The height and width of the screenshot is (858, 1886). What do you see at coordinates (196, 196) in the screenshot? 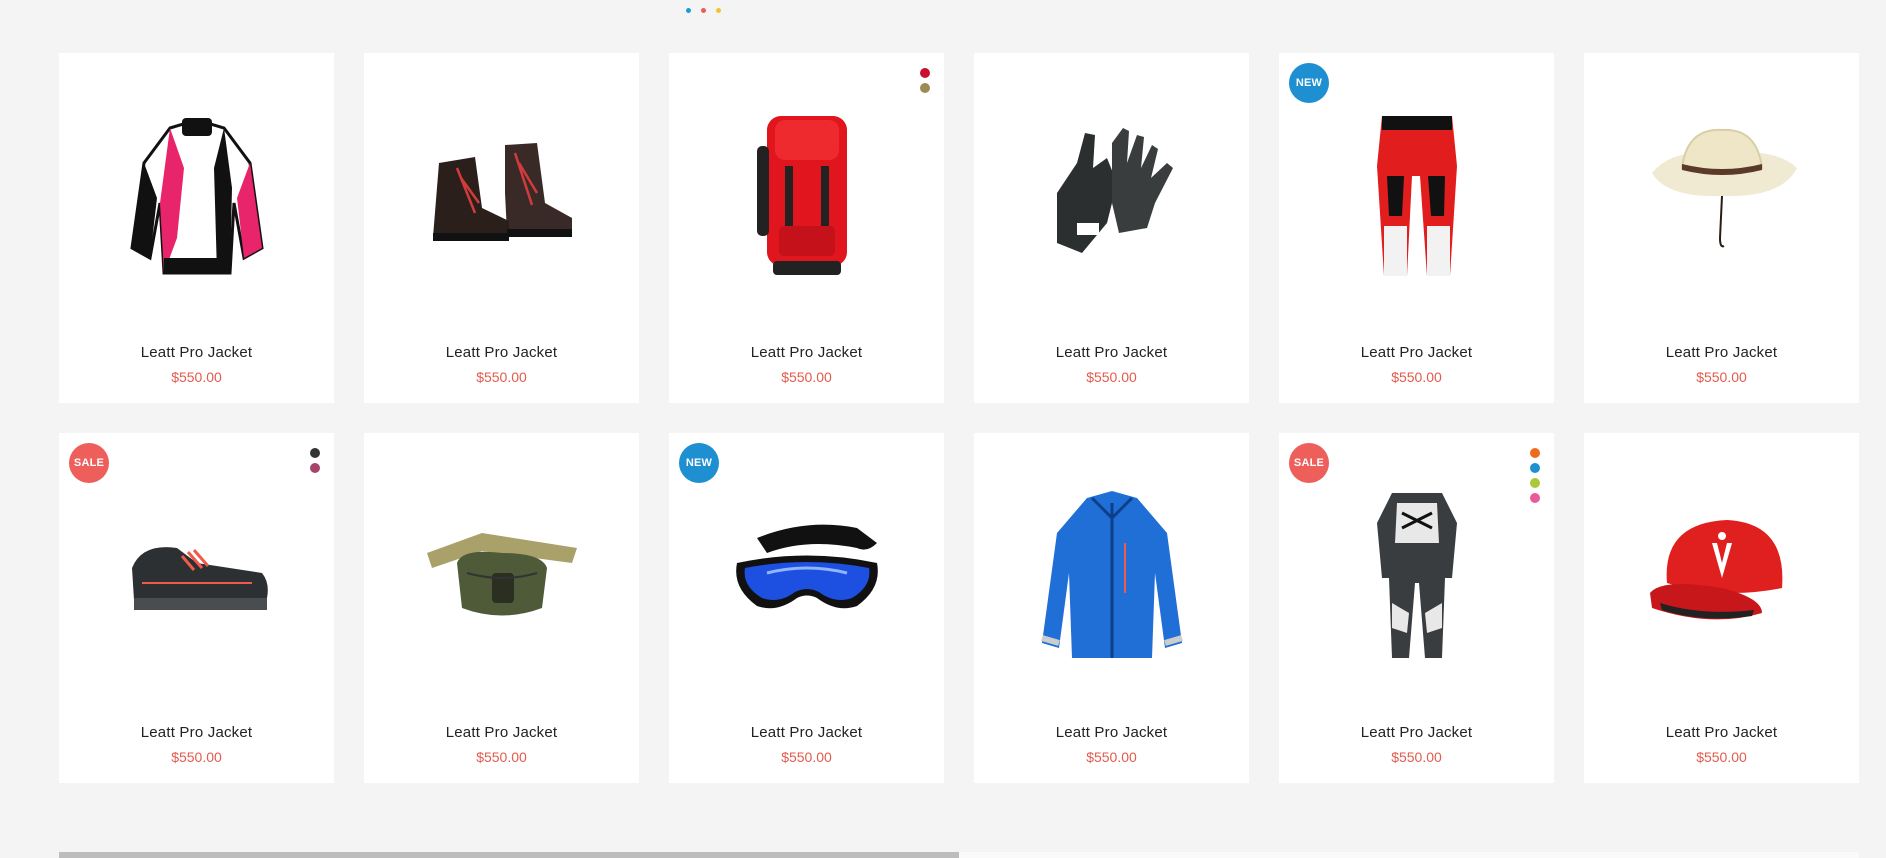
I see `motocross-jacket-image` at bounding box center [196, 196].